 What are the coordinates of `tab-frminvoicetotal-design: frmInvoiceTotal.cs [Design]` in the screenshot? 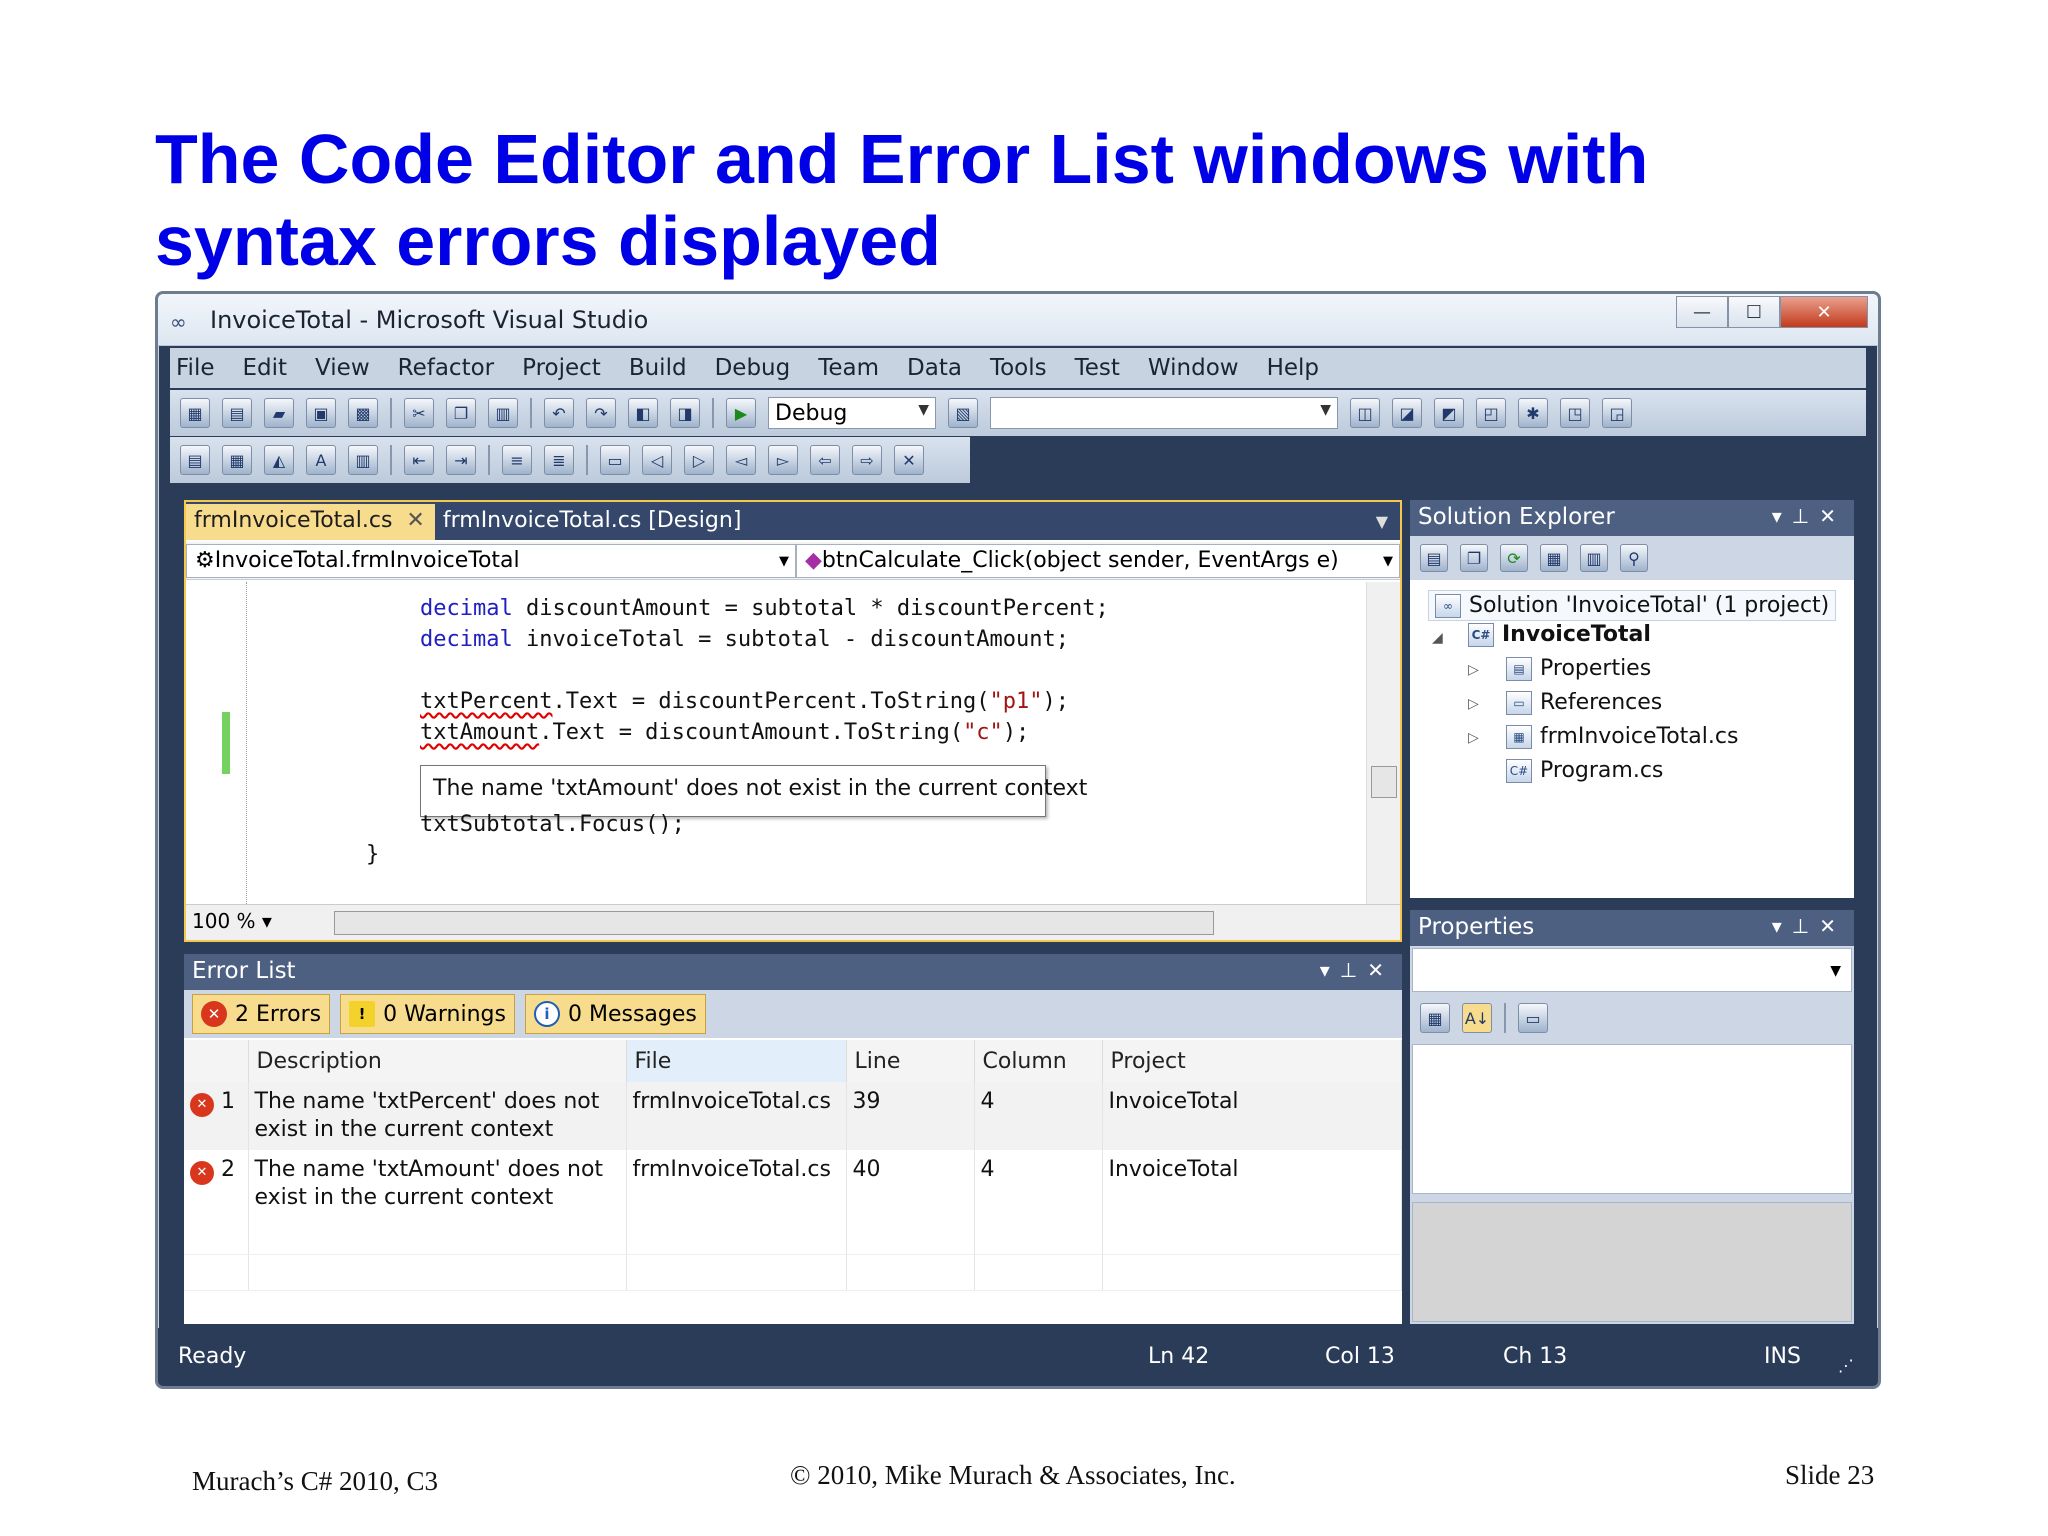 It's located at (593, 522).